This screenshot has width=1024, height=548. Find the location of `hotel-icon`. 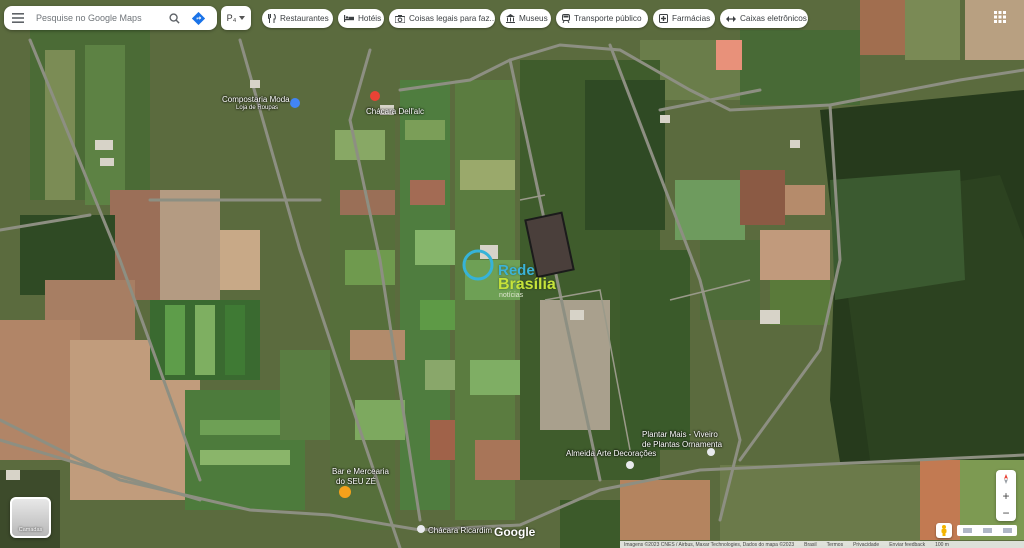

hotel-icon is located at coordinates (349, 18).